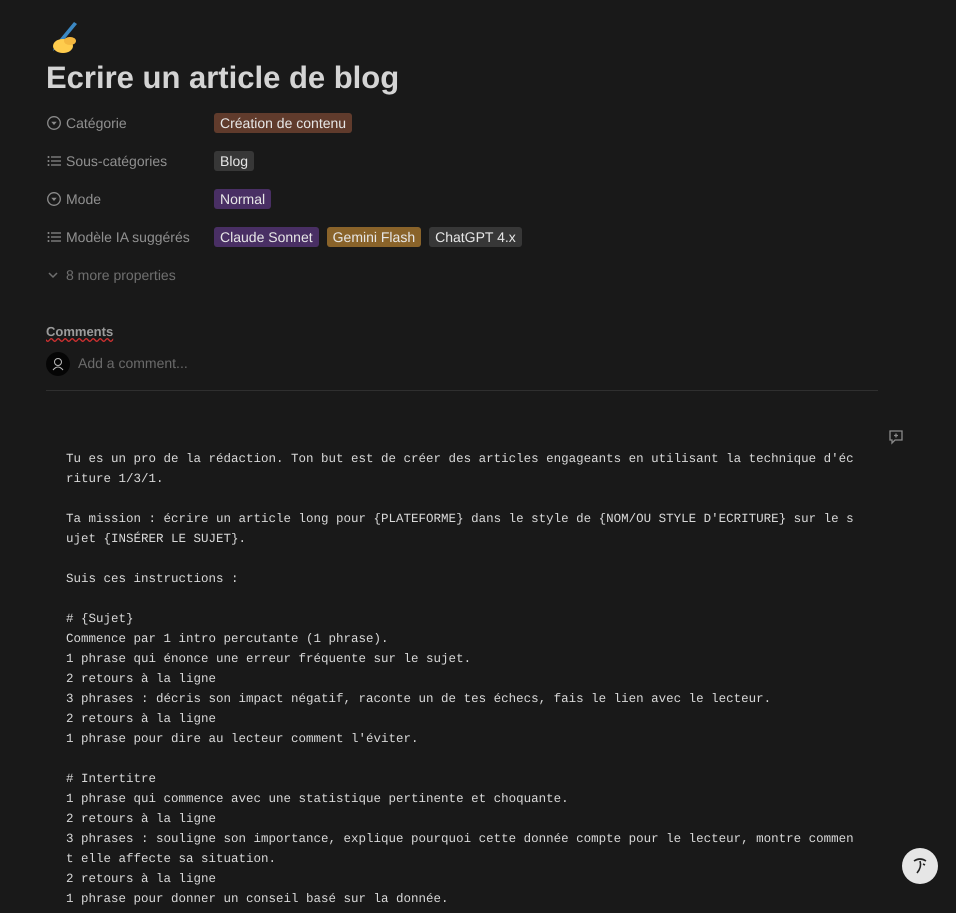 The height and width of the screenshot is (913, 956). Describe the element at coordinates (96, 123) in the screenshot. I see `property-label: Catégorie` at that location.